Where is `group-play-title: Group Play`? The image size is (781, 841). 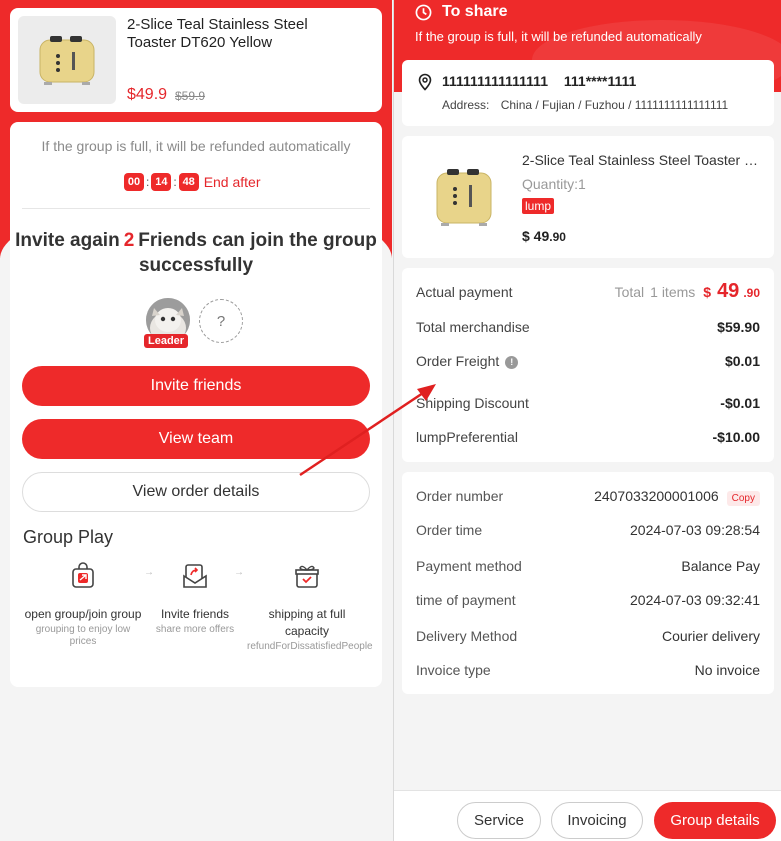
group-play-title: Group Play is located at coordinates (68, 537).